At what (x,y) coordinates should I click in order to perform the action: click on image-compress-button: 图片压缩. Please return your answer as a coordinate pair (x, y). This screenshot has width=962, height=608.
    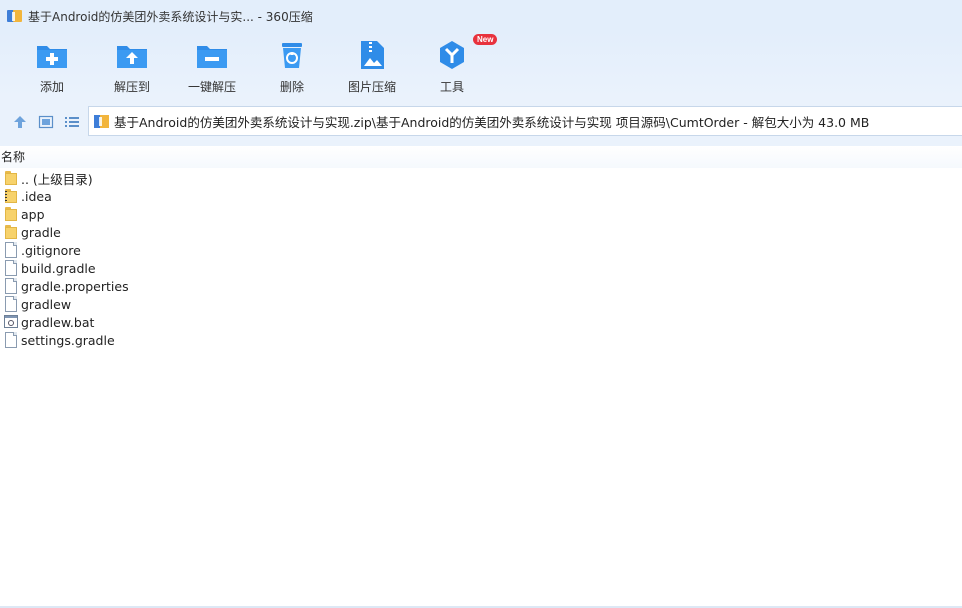
    Looking at the image, I should click on (372, 67).